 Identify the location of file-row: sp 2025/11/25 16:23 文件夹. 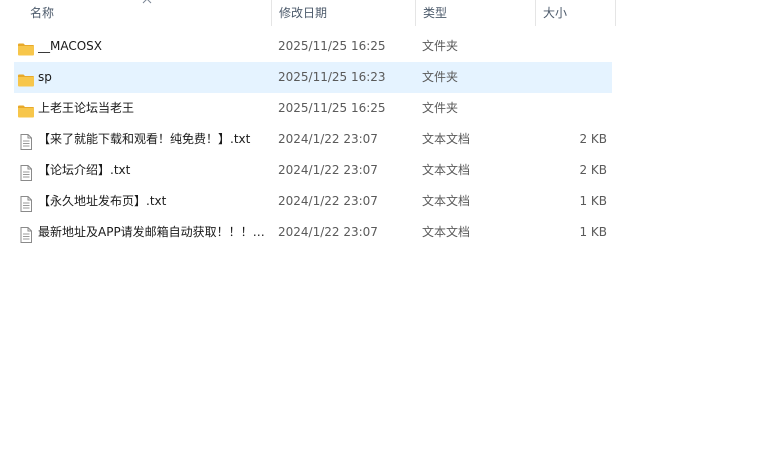
(313, 77).